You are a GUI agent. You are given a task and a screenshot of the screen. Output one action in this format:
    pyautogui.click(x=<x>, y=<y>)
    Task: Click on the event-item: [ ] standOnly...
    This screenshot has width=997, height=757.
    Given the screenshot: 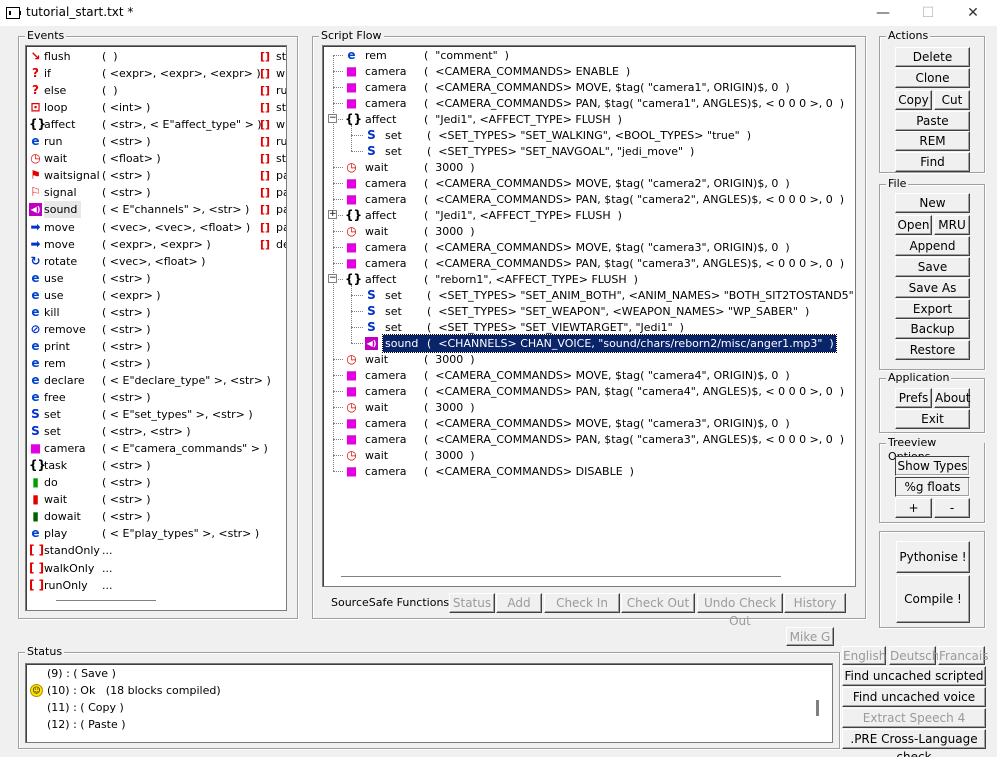 What is the action you would take?
    pyautogui.click(x=156, y=550)
    